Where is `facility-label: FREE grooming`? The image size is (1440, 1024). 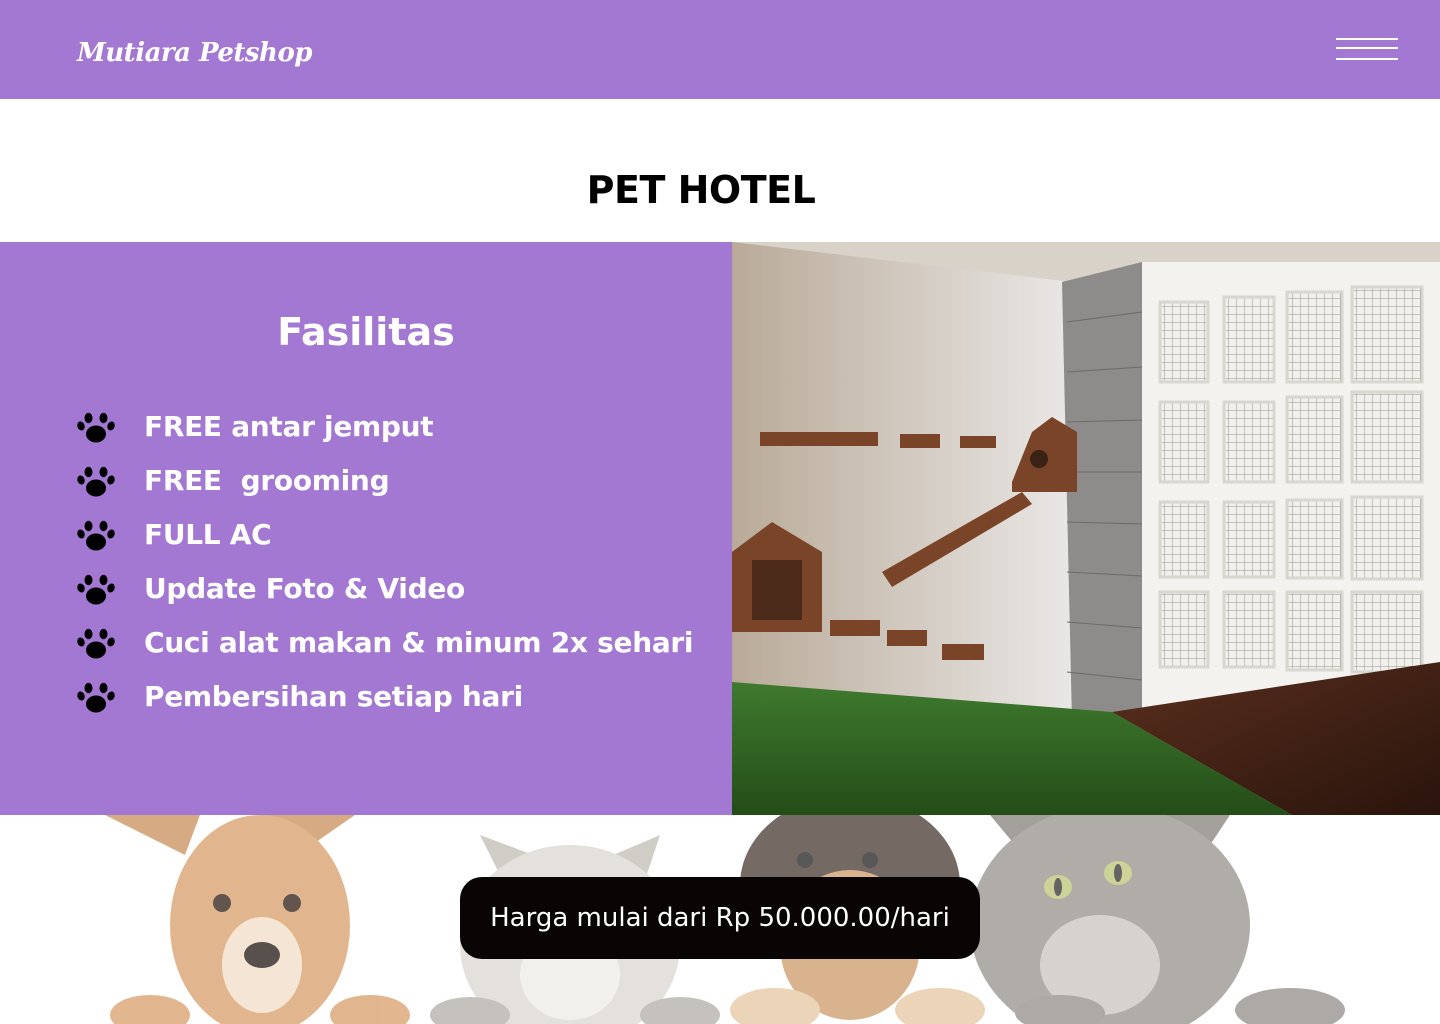
facility-label: FREE grooming is located at coordinates (267, 480).